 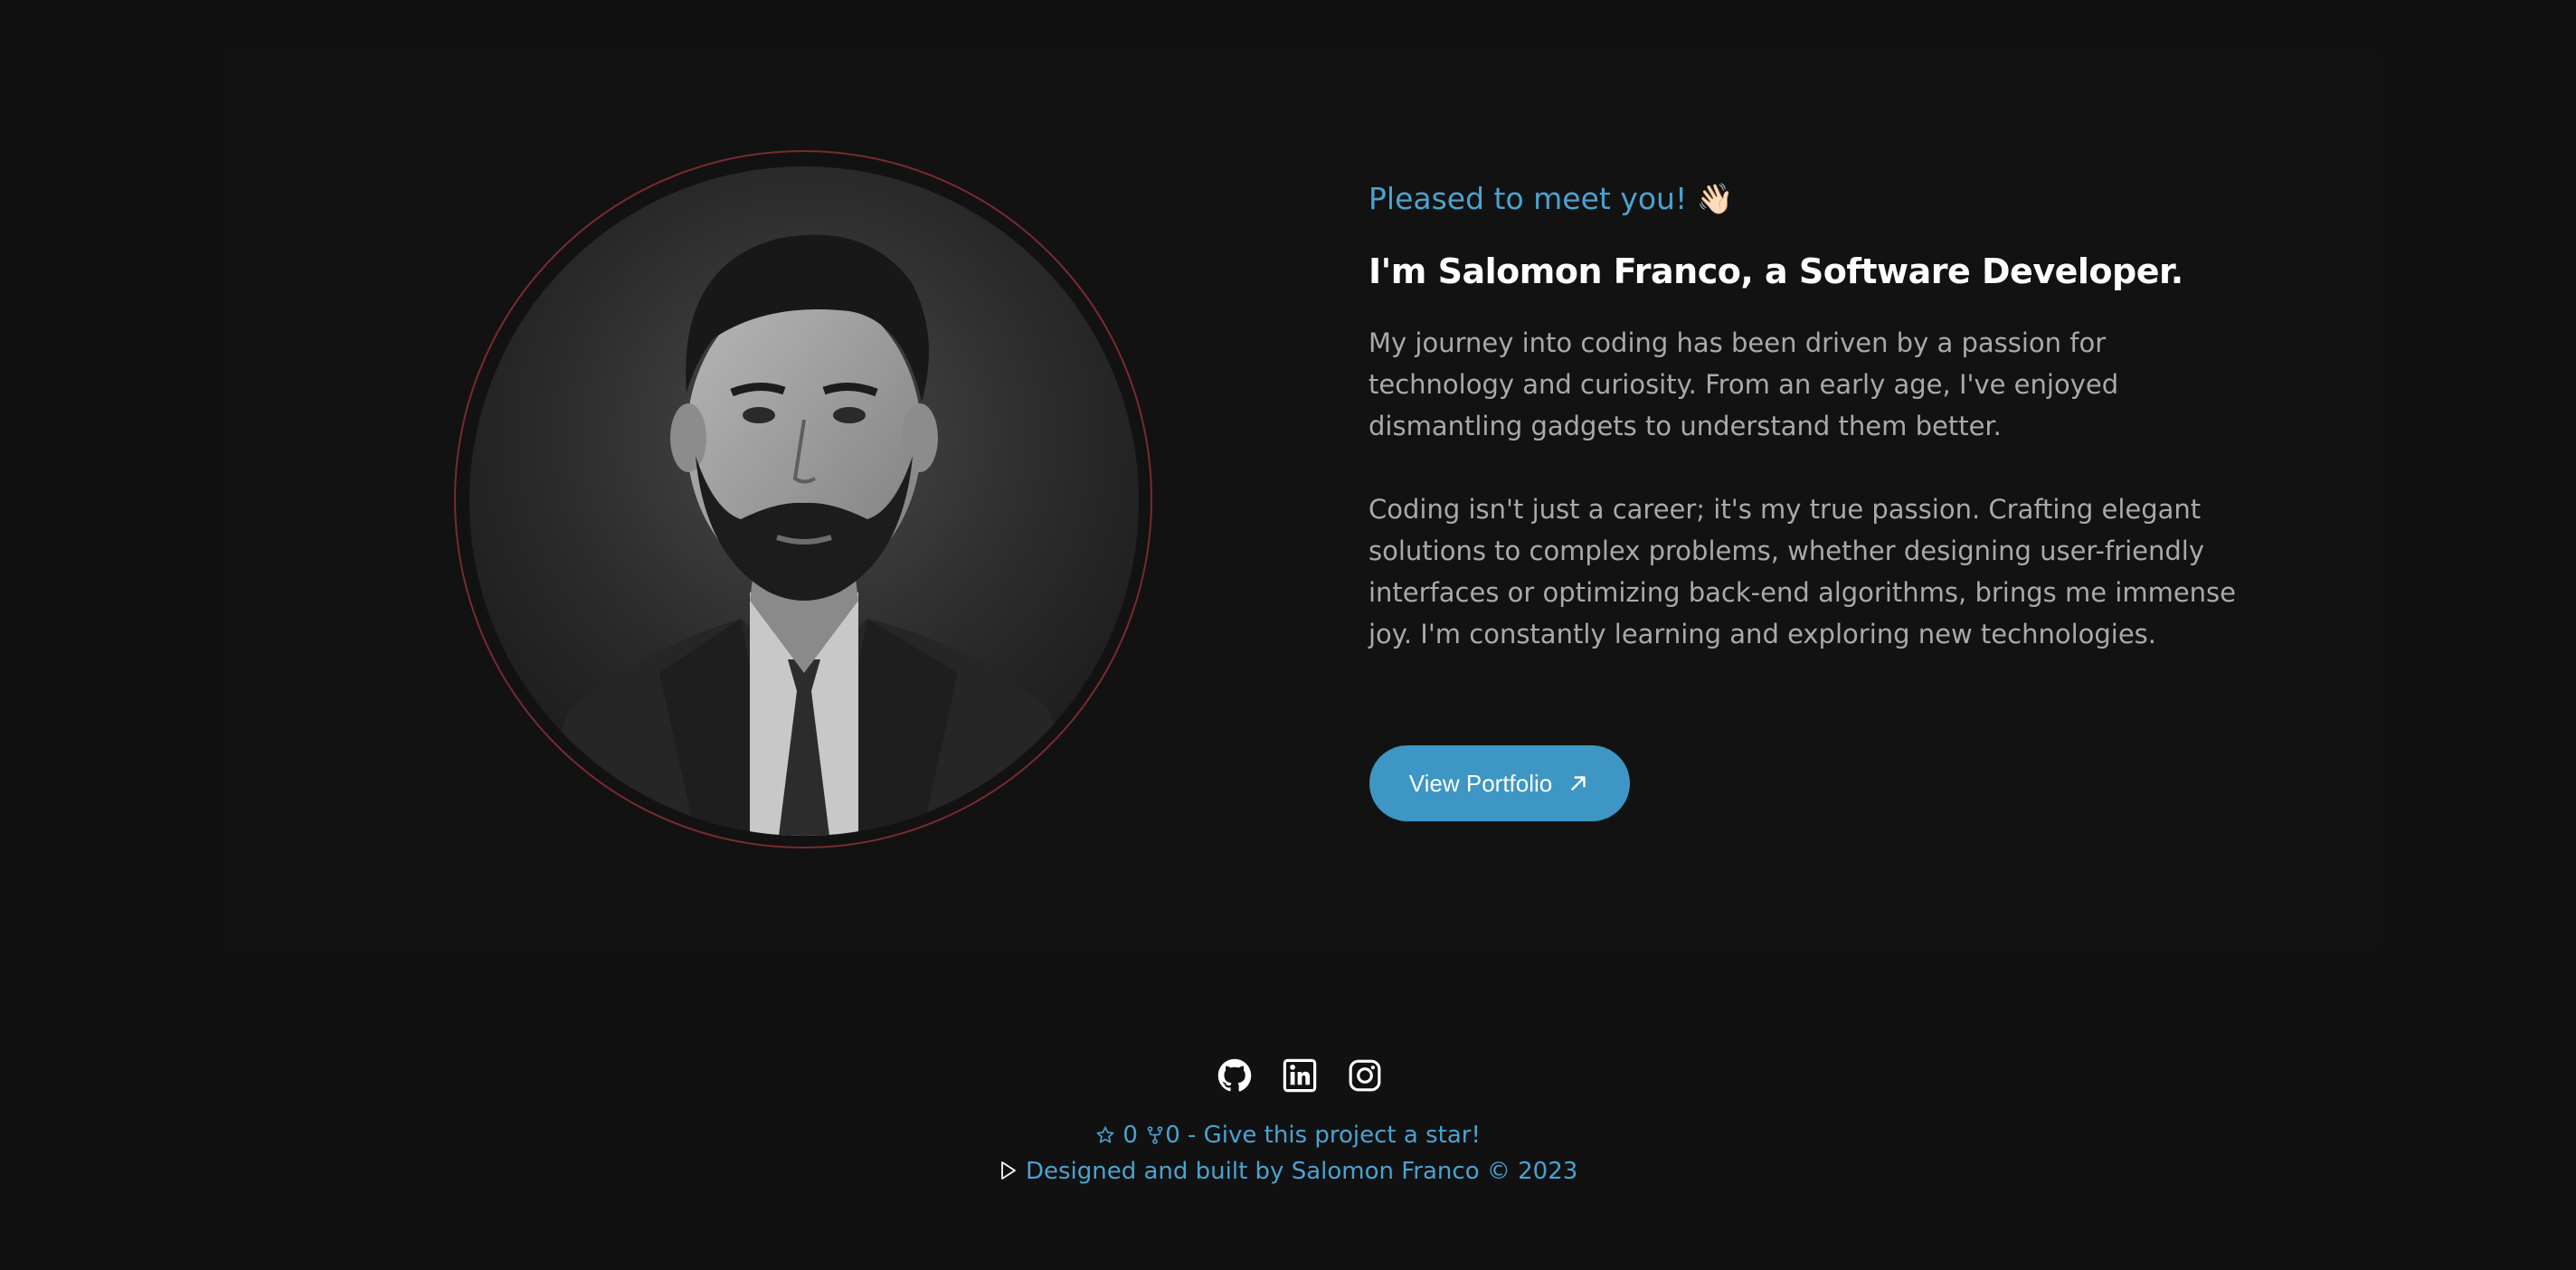 What do you see at coordinates (1130, 1135) in the screenshot?
I see `star-count: 0` at bounding box center [1130, 1135].